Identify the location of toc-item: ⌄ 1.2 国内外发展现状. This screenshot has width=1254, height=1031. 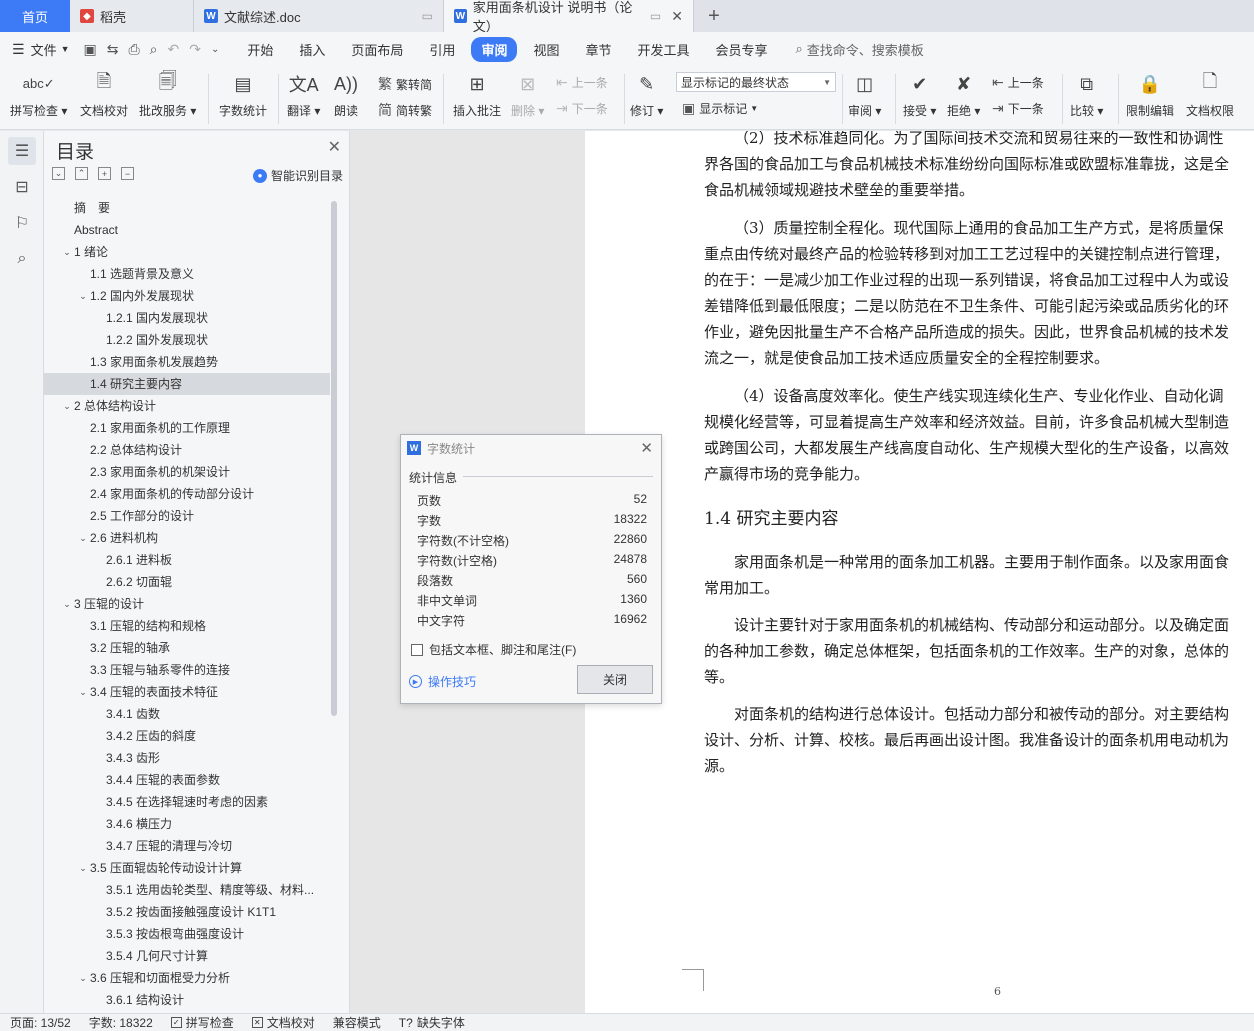
(187, 296).